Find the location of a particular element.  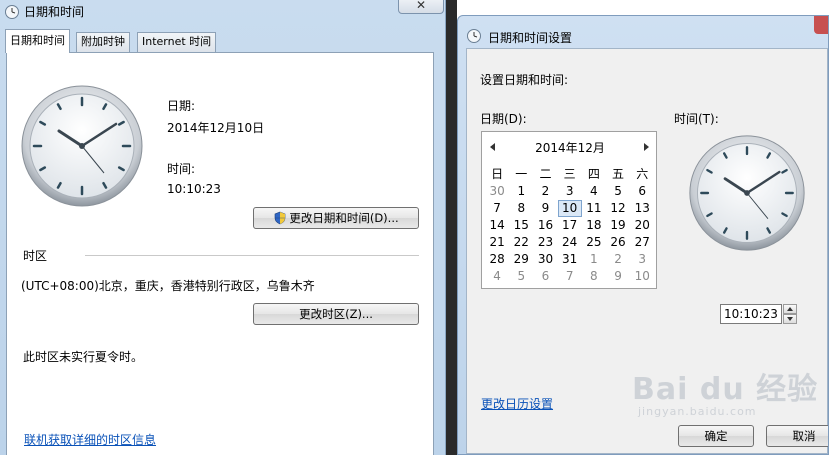

calendar-day: 24 is located at coordinates (570, 242).